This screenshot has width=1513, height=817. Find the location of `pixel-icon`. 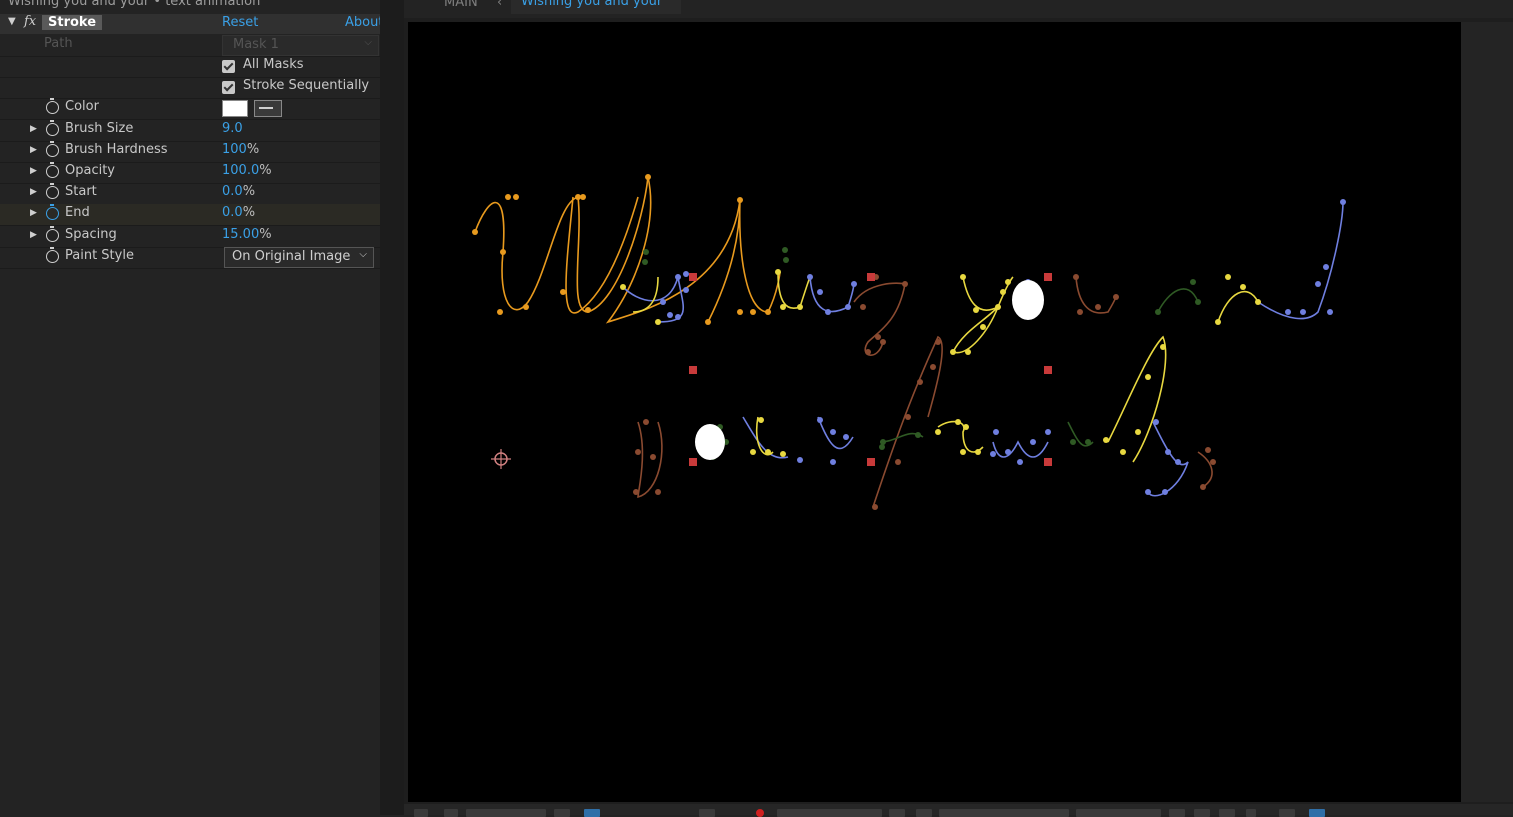

pixel-icon is located at coordinates (1202, 813).